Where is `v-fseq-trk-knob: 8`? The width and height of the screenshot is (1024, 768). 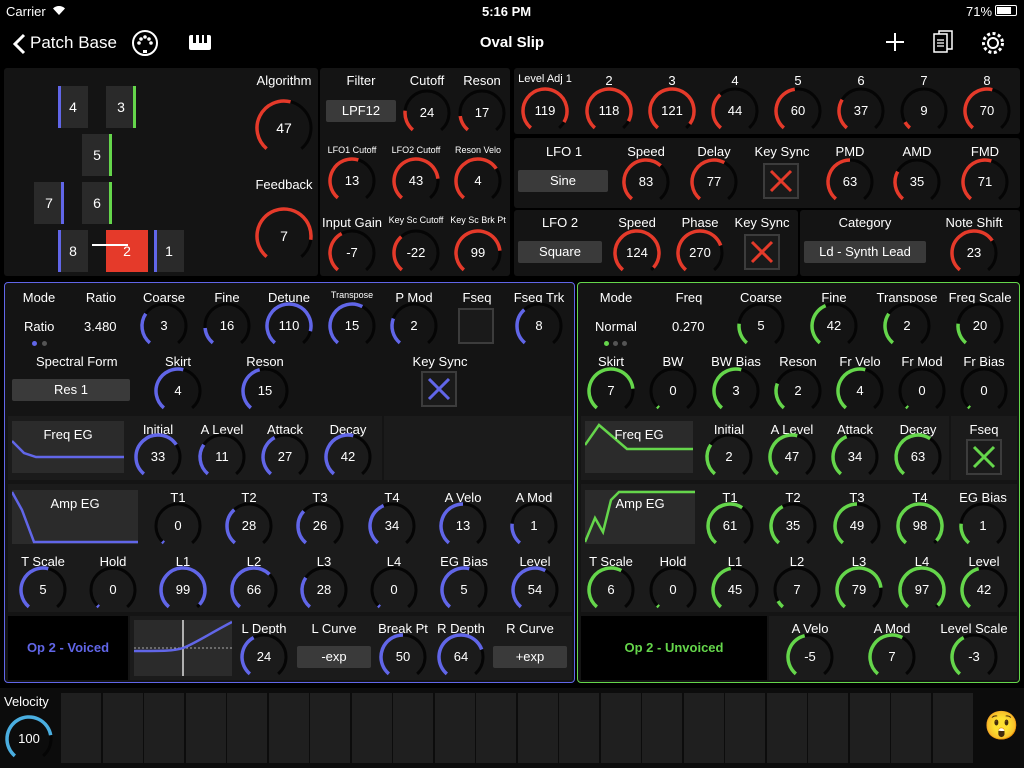
v-fseq-trk-knob: 8 is located at coordinates (539, 326).